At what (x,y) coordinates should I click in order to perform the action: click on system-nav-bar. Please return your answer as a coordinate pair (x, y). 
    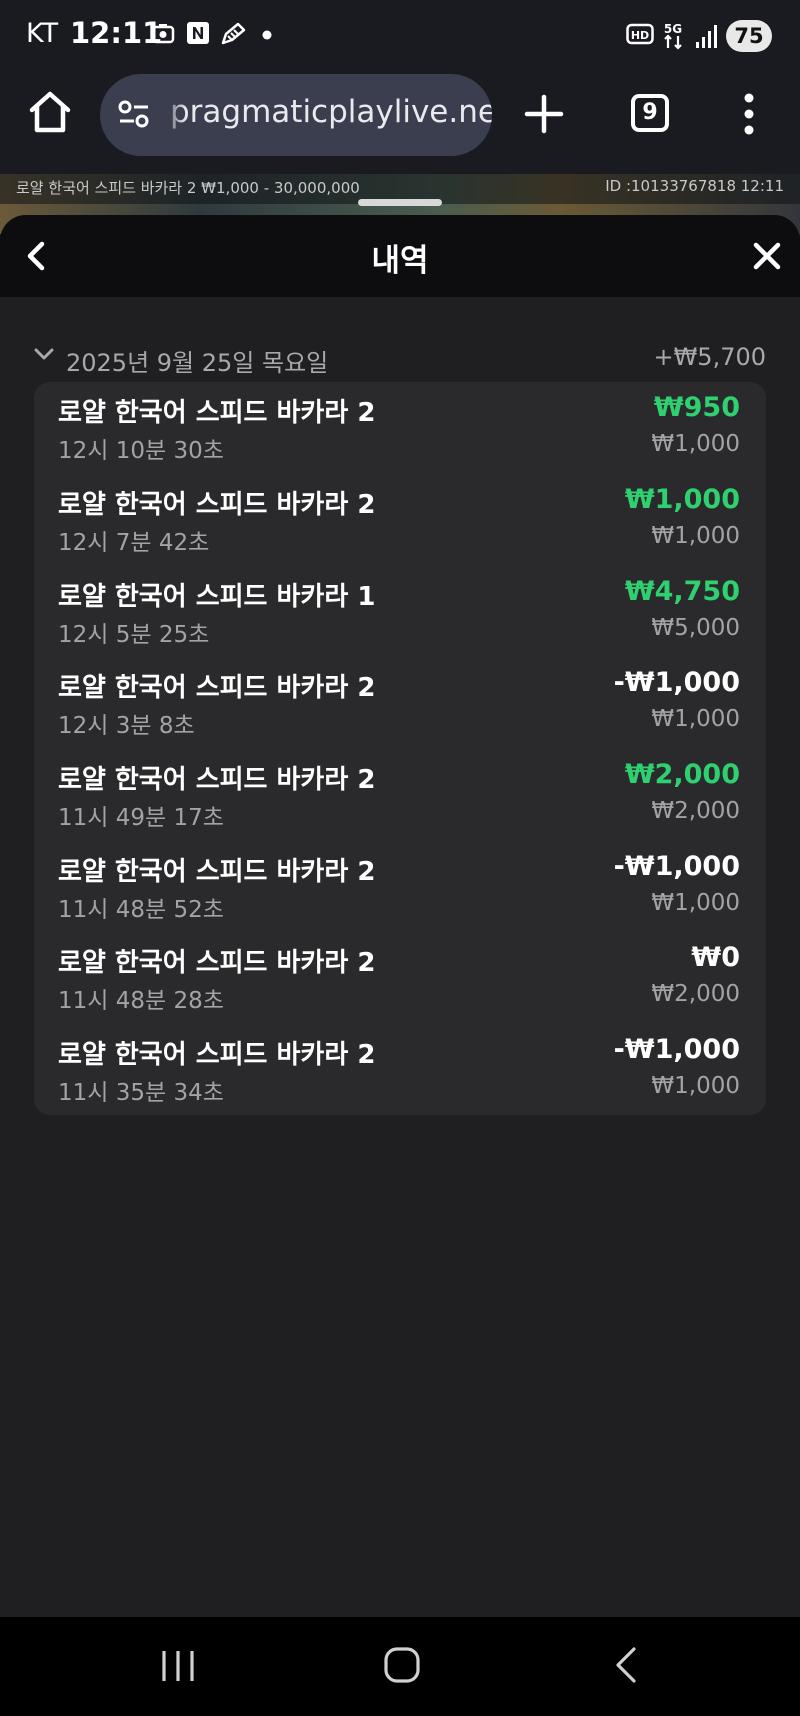
    Looking at the image, I should click on (400, 1666).